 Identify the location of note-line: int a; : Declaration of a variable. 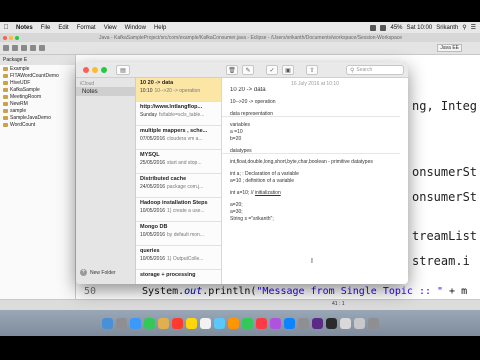
(264, 174).